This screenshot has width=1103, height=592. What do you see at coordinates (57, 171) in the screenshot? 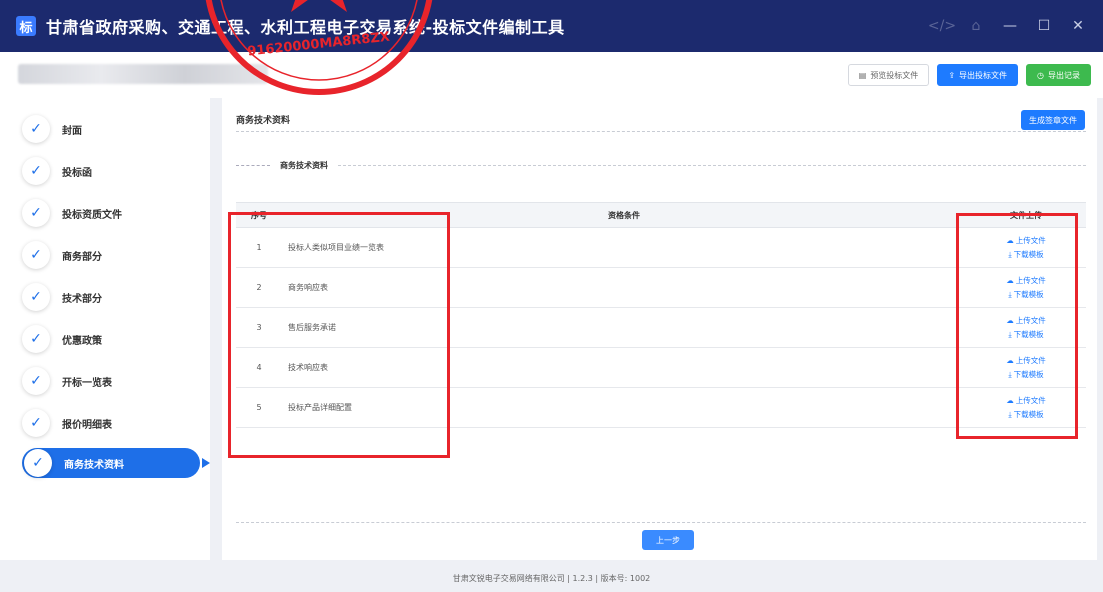
I see `sidebar-item-bid-letter: ✓ 投标函` at bounding box center [57, 171].